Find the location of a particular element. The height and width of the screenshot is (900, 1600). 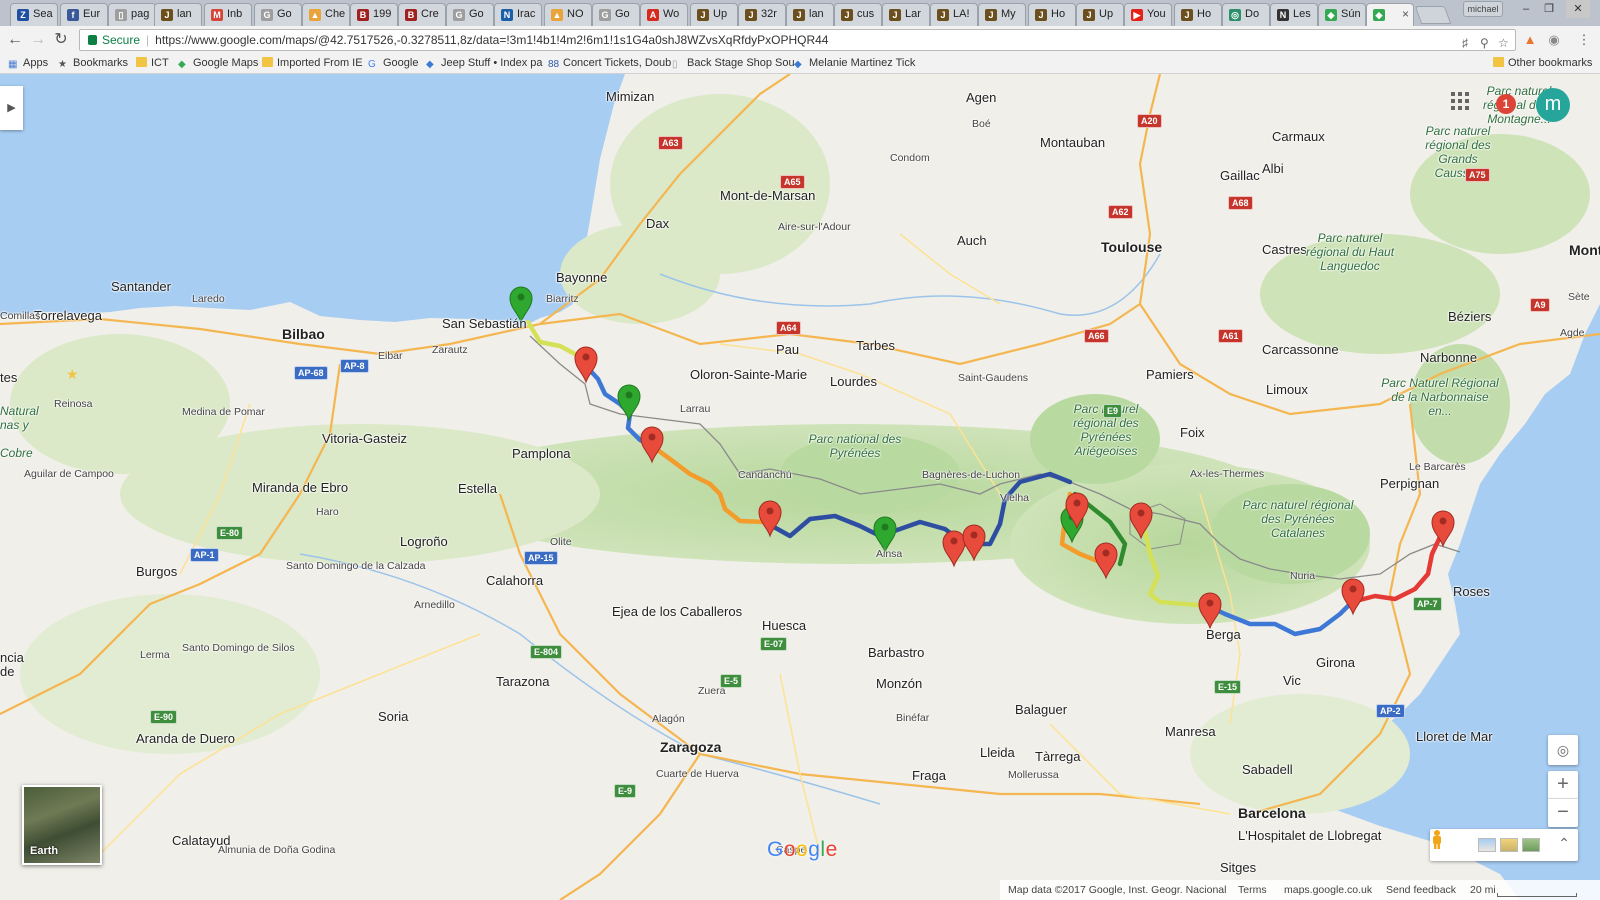

place-label: Toulouse is located at coordinates (1131, 247).